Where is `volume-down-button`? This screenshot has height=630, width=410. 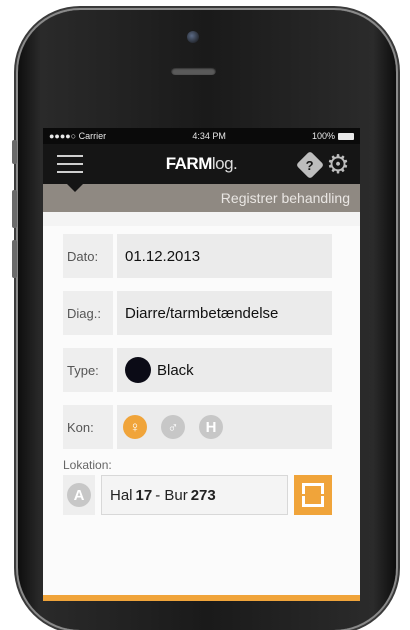 volume-down-button is located at coordinates (14, 259).